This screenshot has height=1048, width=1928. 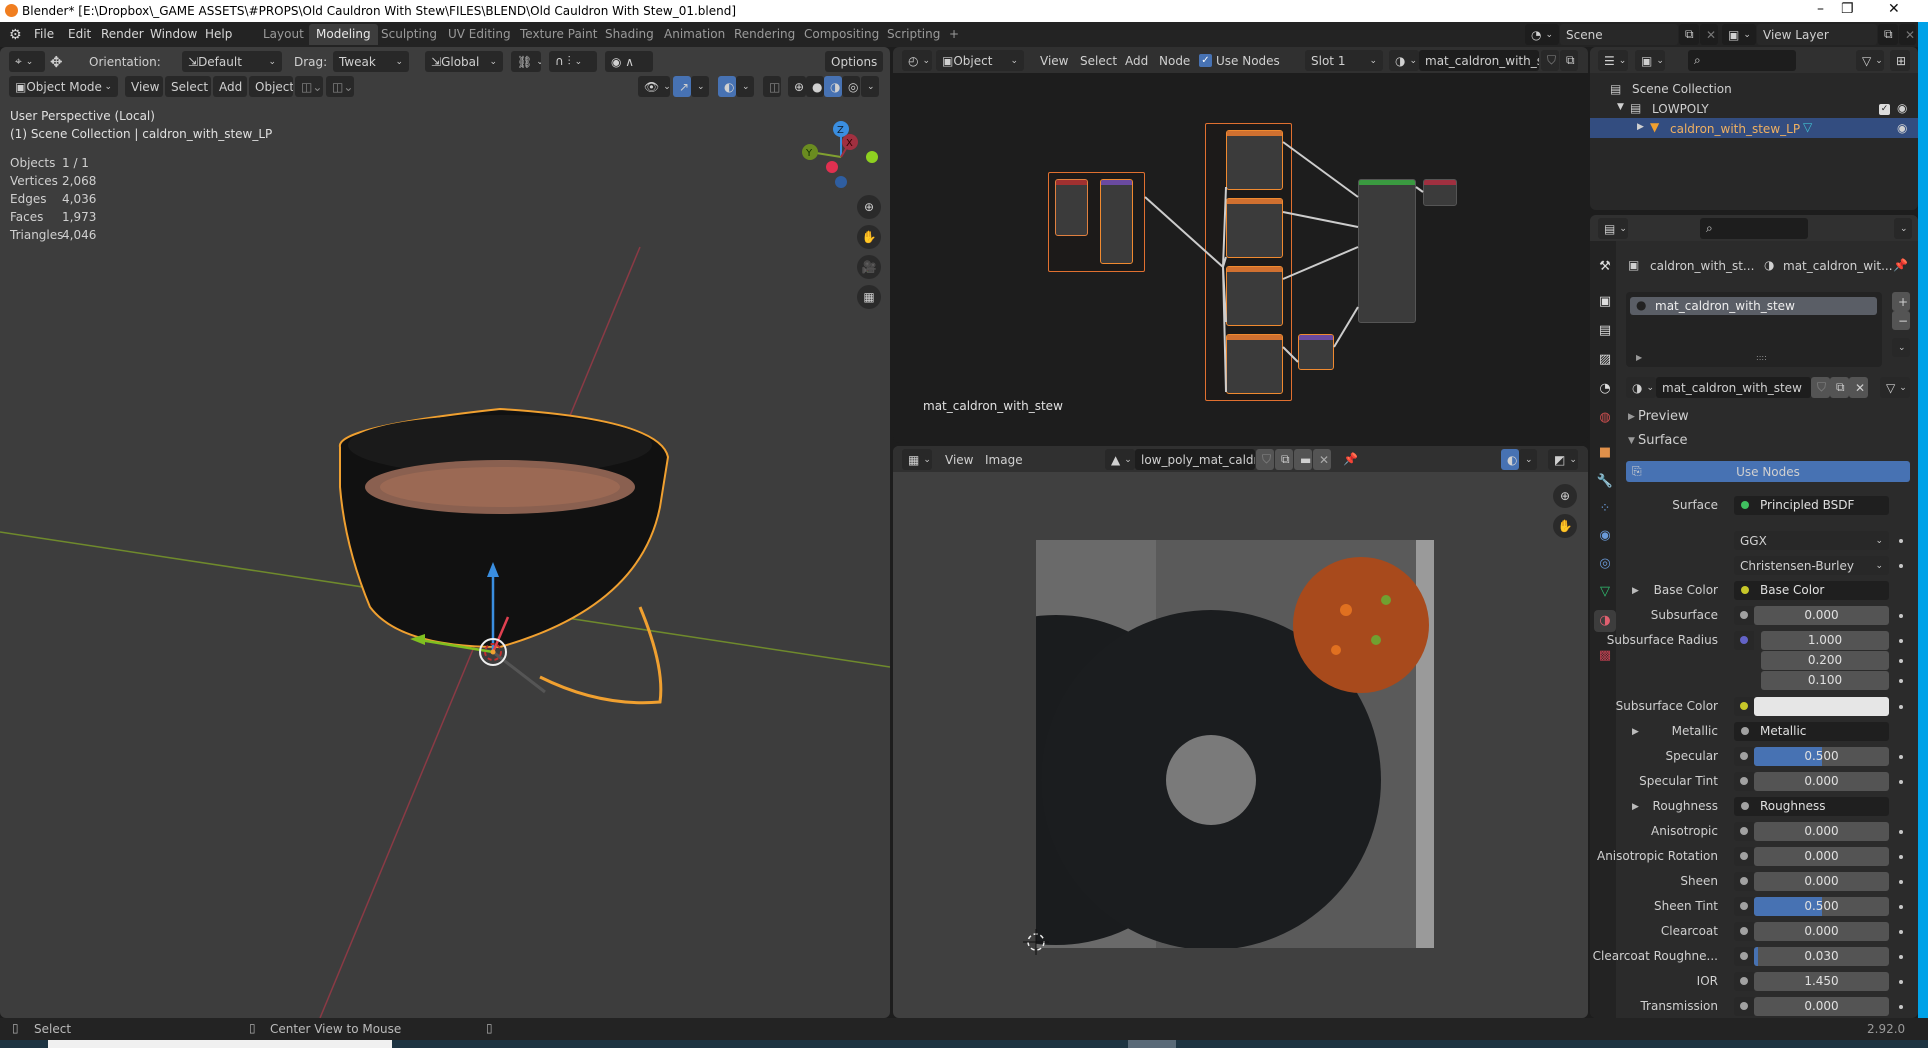 What do you see at coordinates (1036, 942) in the screenshot?
I see `2d-cursor-icon` at bounding box center [1036, 942].